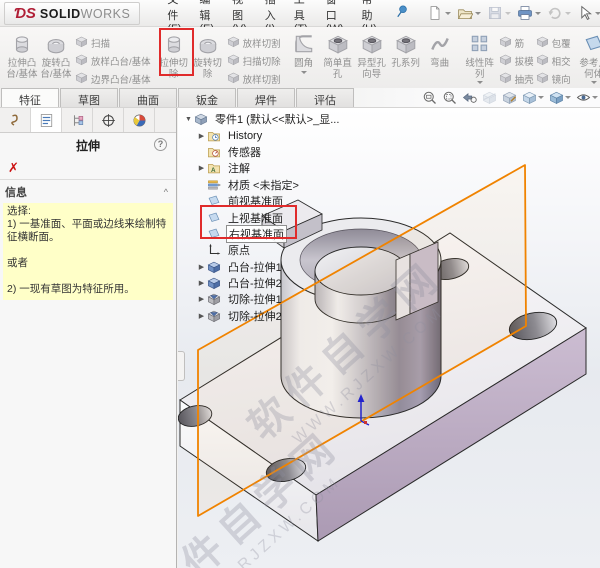 This screenshot has height=568, width=600. I want to click on tab-weldments: 焊件, so click(266, 97).